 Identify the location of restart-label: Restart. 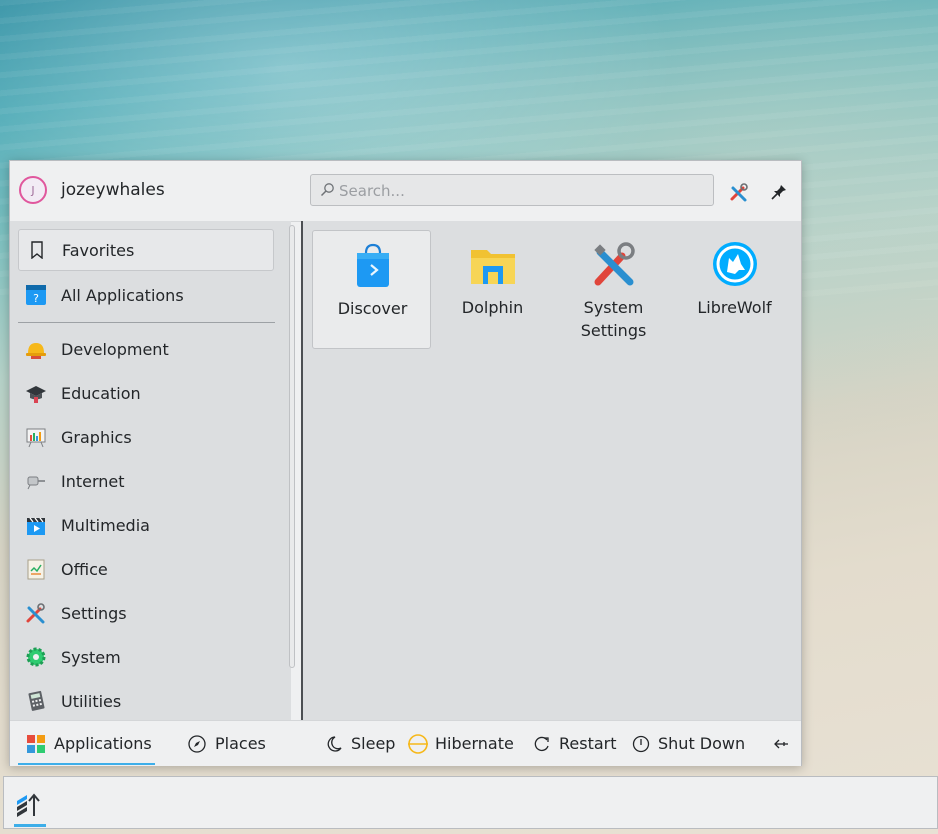
(588, 743).